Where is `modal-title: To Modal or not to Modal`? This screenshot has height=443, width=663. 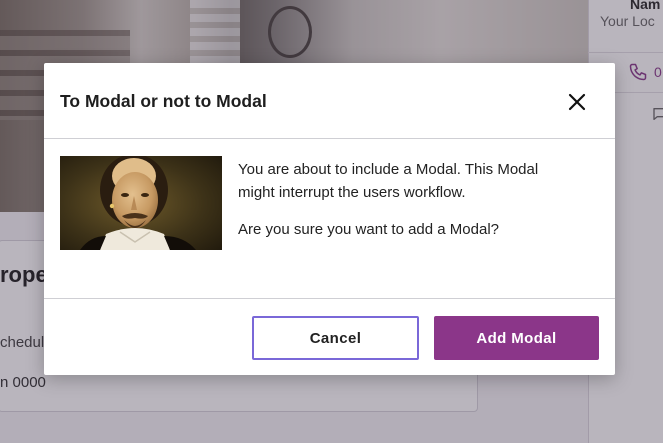 modal-title: To Modal or not to Modal is located at coordinates (163, 101).